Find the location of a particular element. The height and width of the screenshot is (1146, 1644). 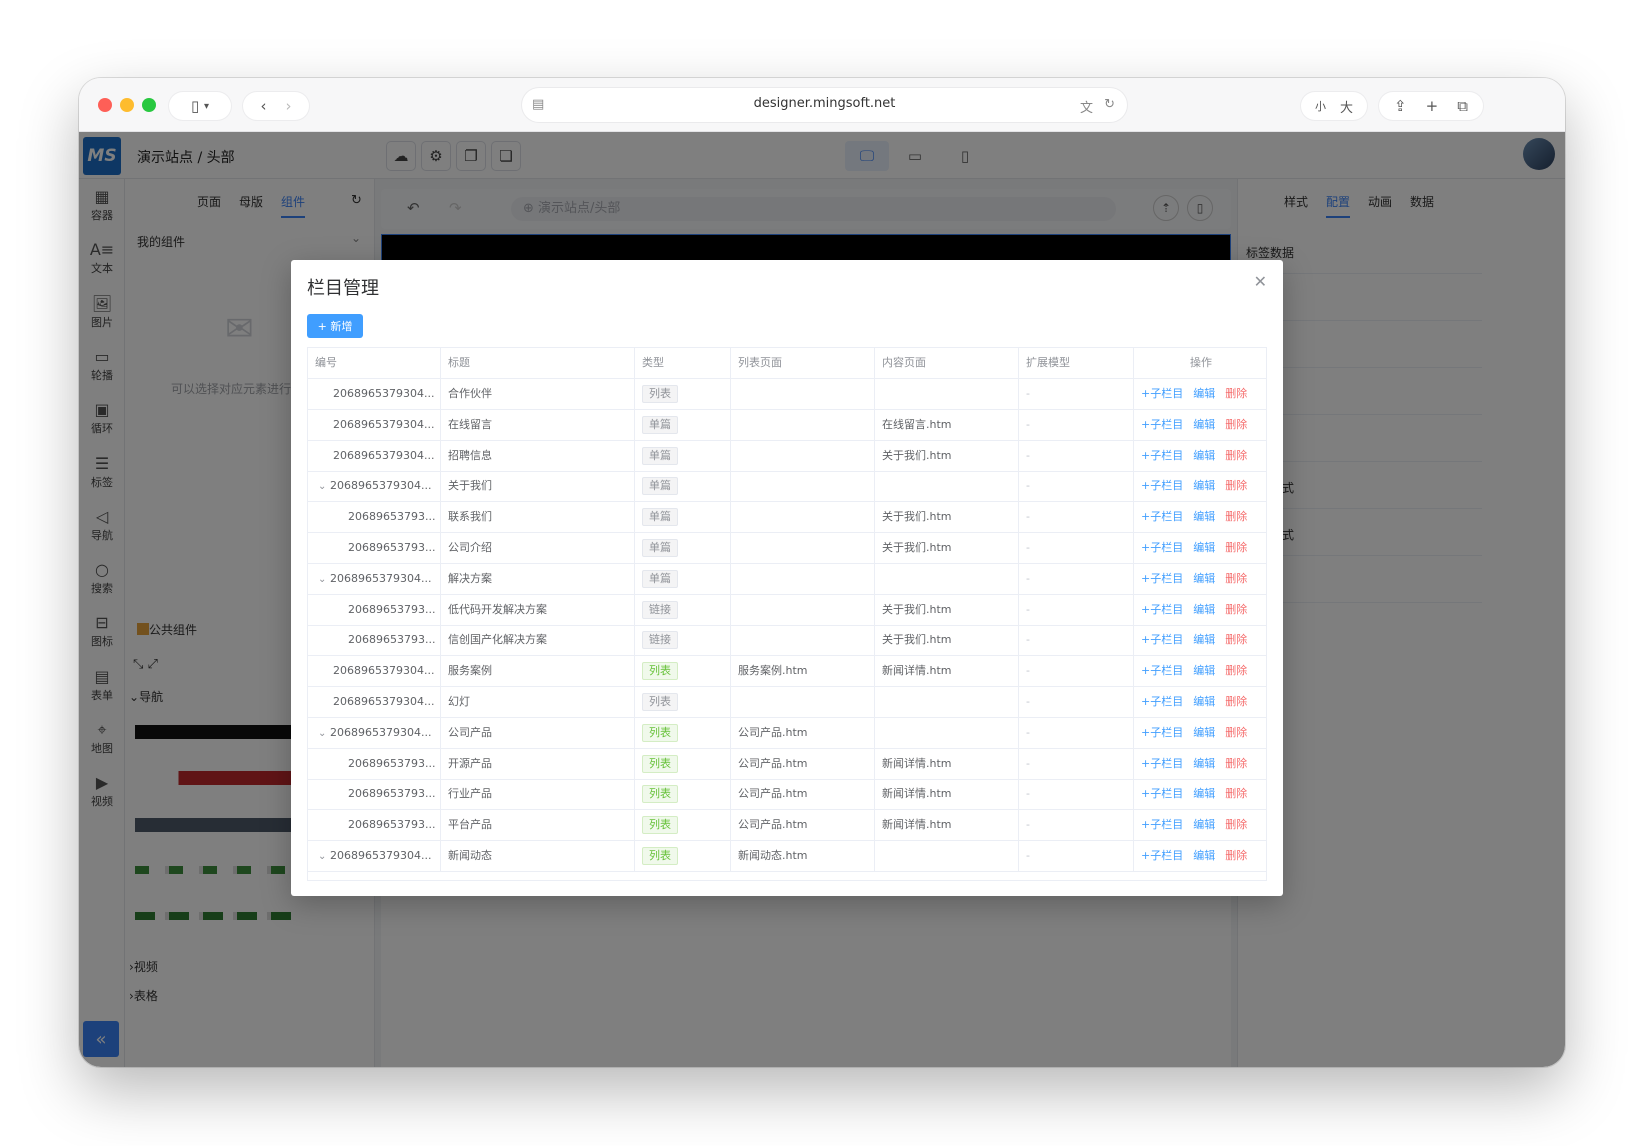

minimize-window-button is located at coordinates (127, 105).